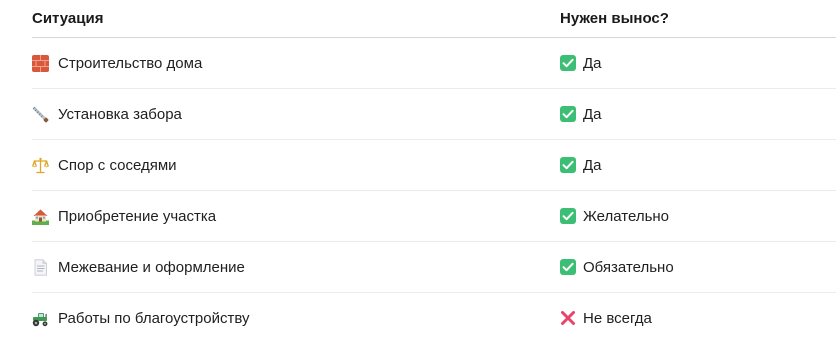  I want to click on table-row: Строительство дома Да, so click(434, 63).